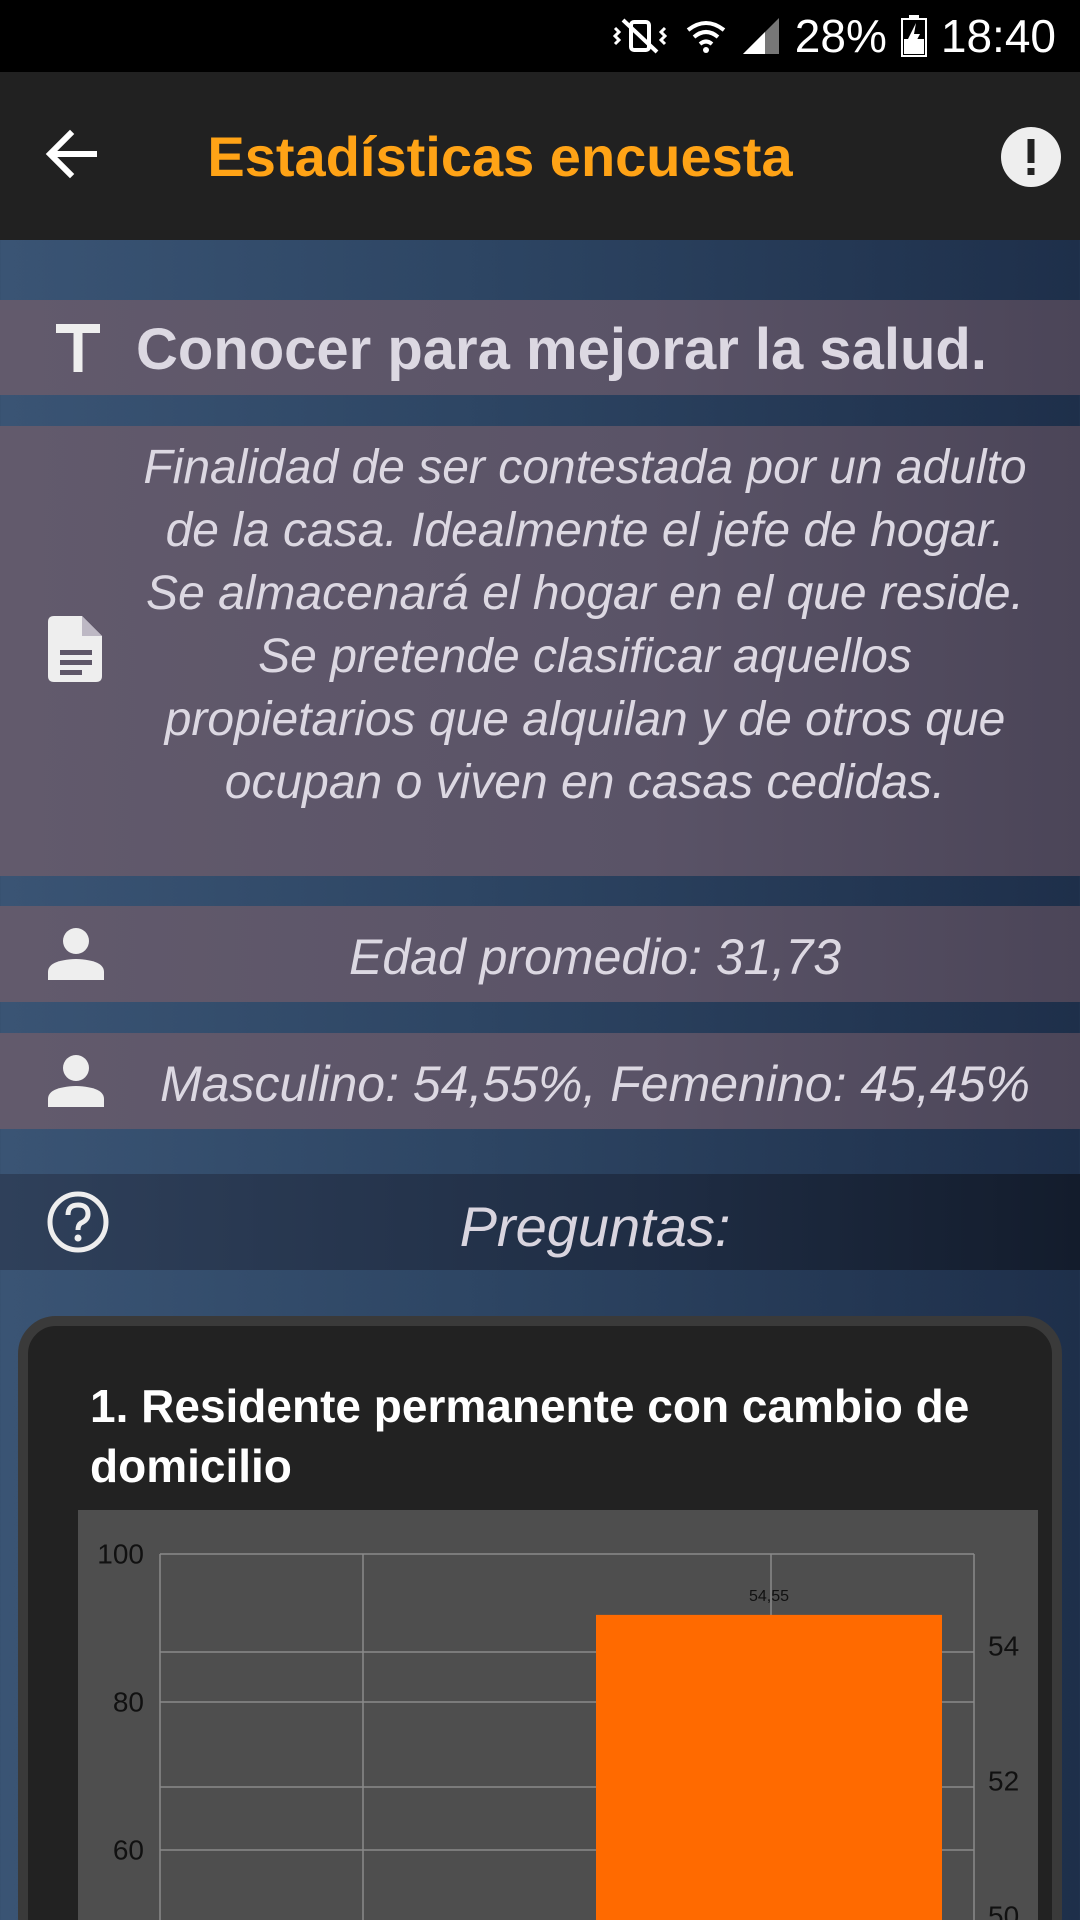 The height and width of the screenshot is (1920, 1080). I want to click on status-bar: 28% 18:40, so click(540, 36).